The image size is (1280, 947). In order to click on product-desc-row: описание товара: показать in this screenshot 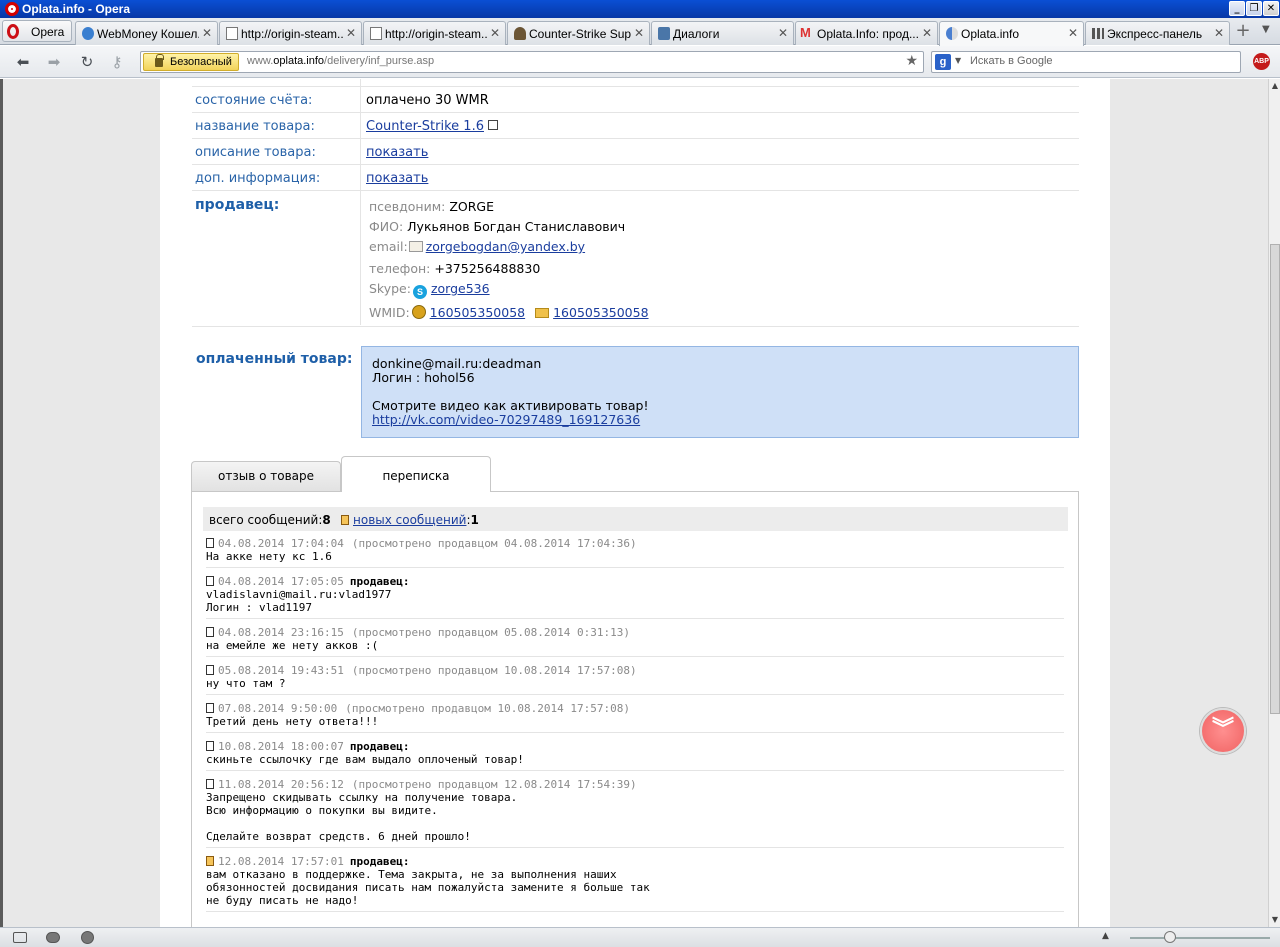, I will do `click(635, 152)`.